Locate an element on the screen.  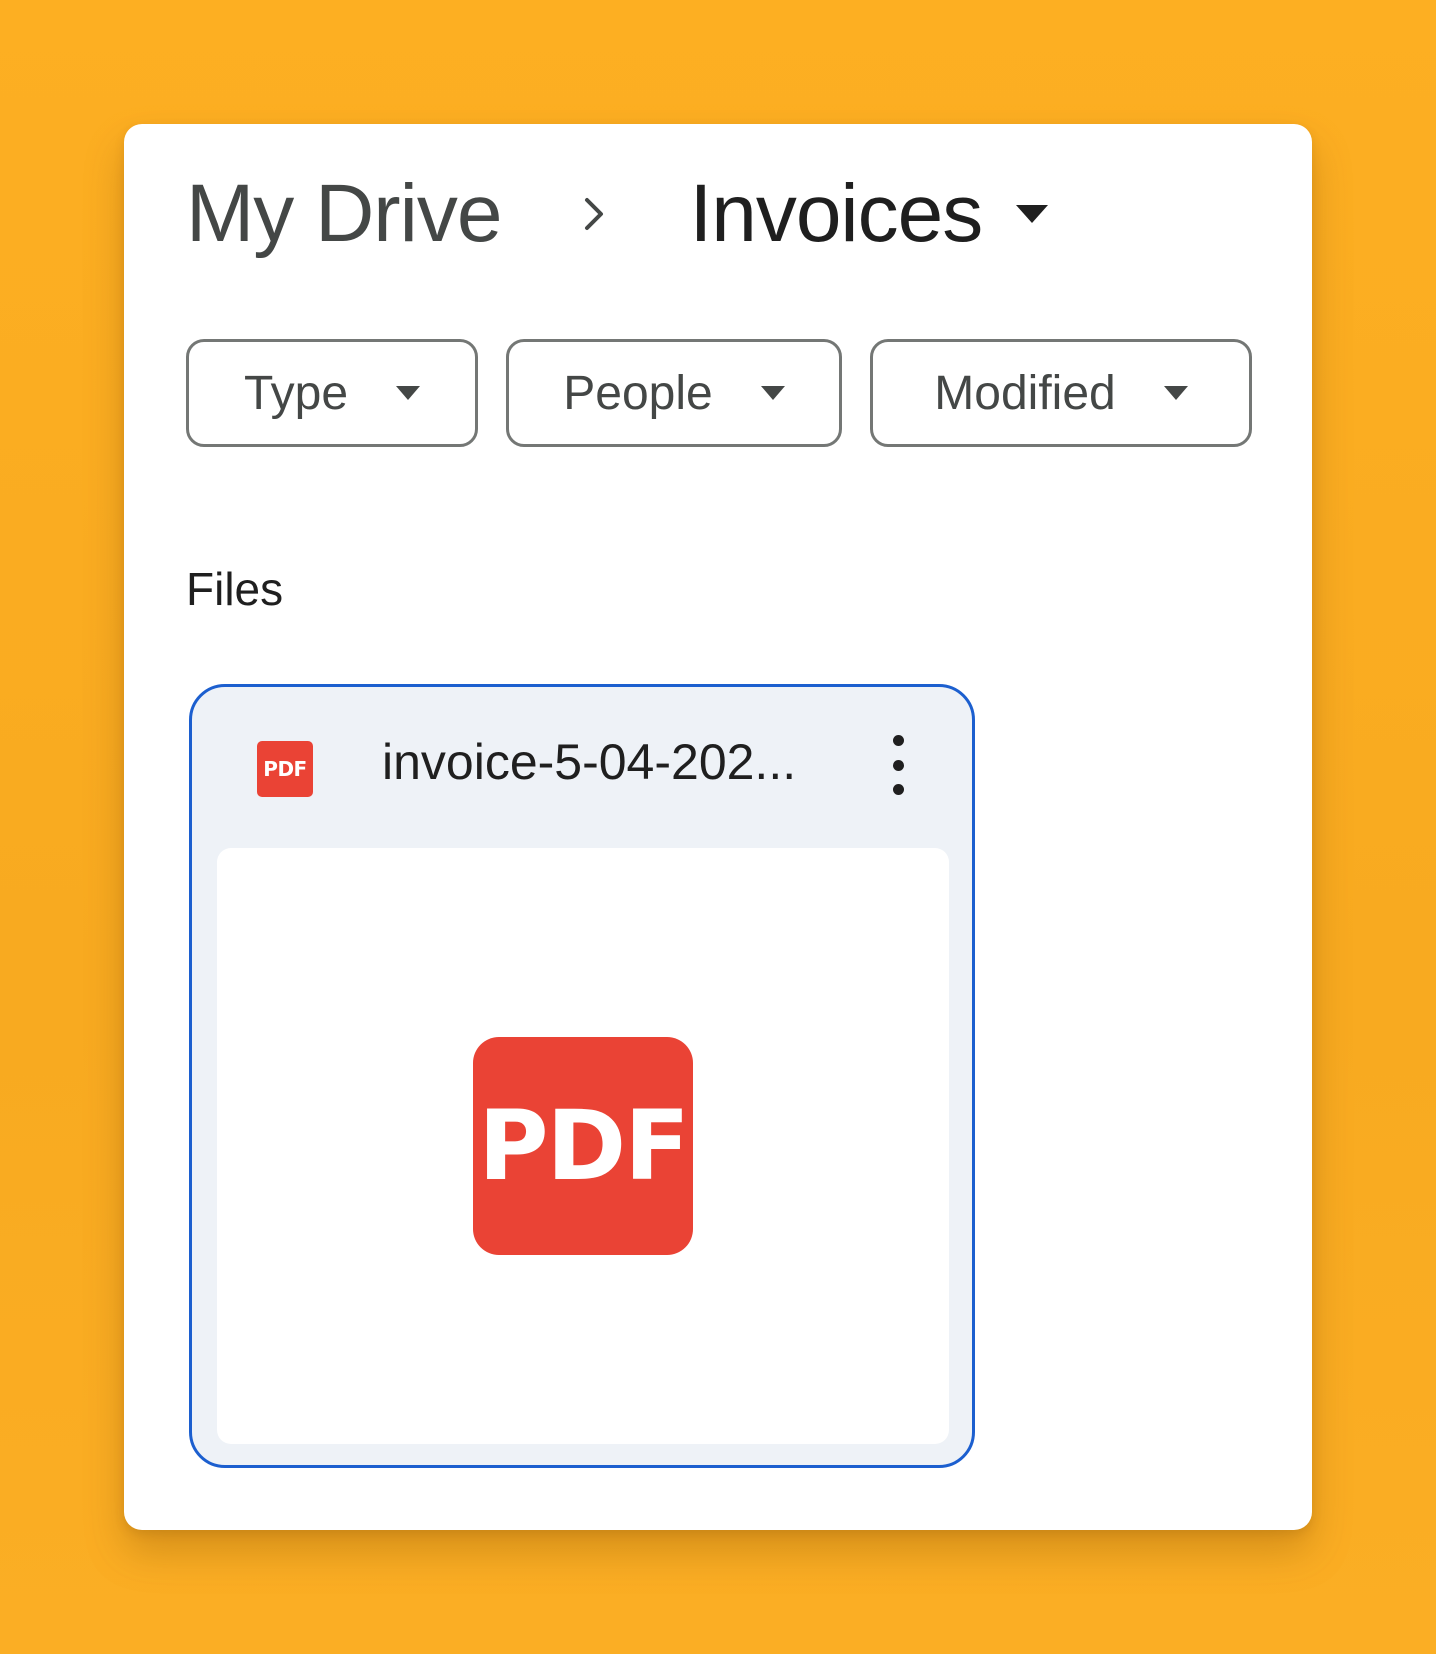
pdf-preview-label: PDF is located at coordinates (584, 1146).